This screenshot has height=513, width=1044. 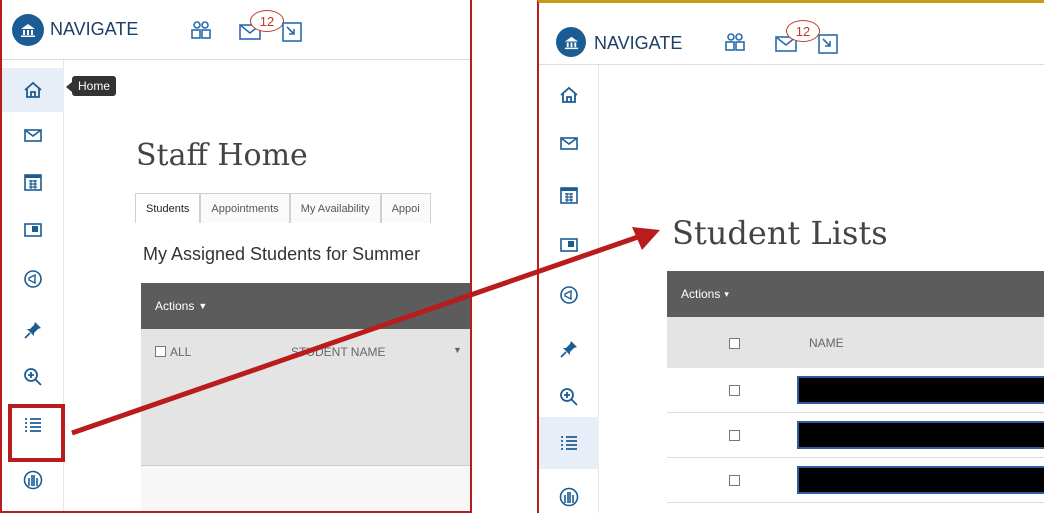 What do you see at coordinates (202, 306) in the screenshot?
I see `caret-down-icon: ▼` at bounding box center [202, 306].